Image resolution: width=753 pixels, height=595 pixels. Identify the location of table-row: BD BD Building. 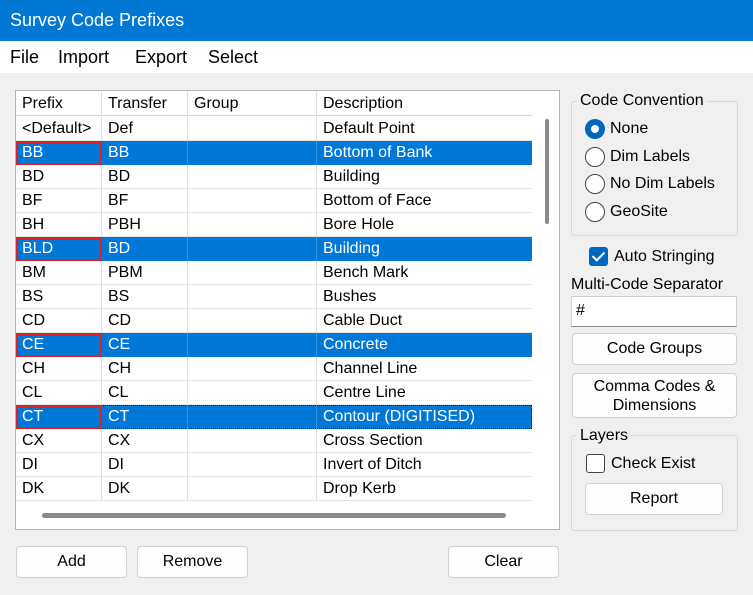
(274, 177).